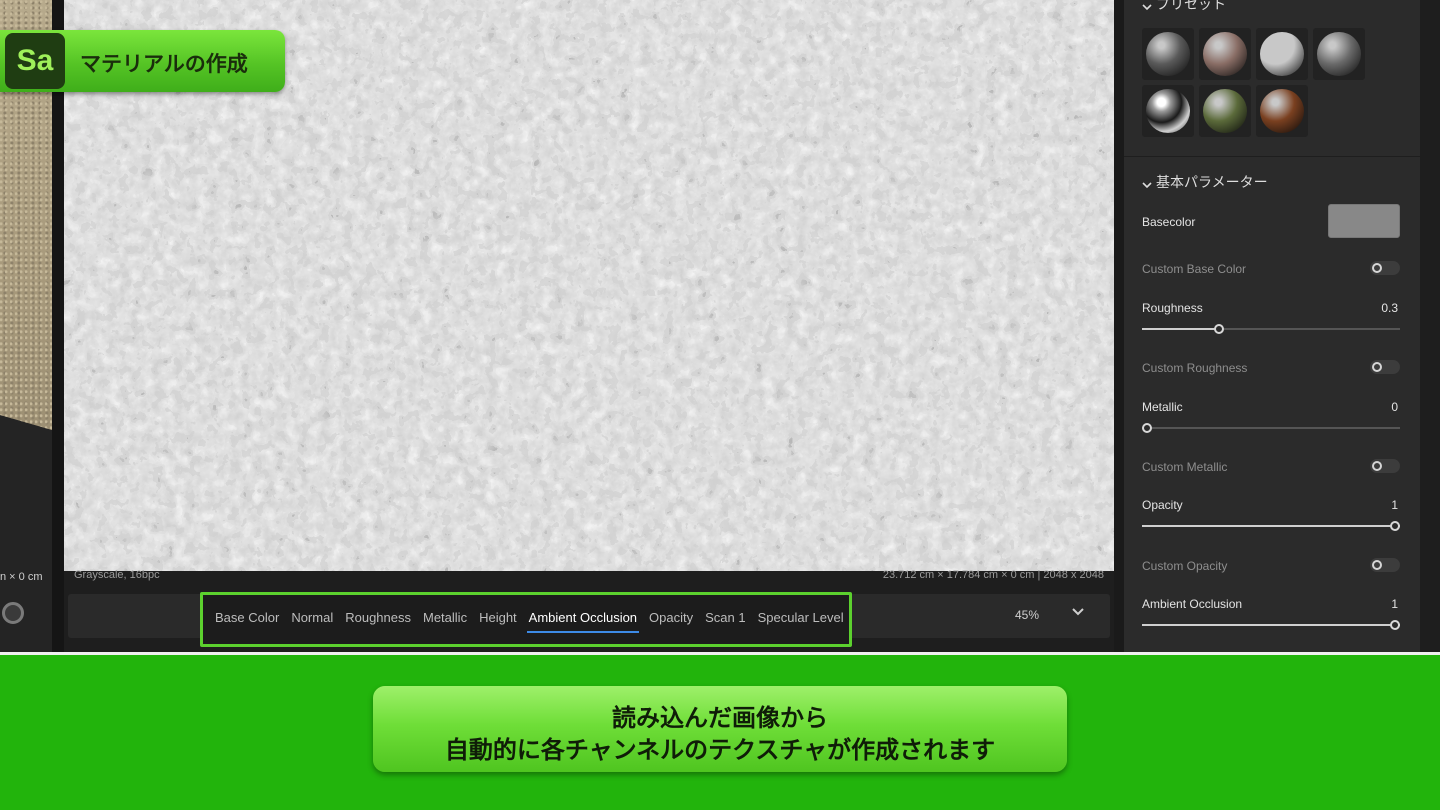  I want to click on preset-dark-gray-sphere, so click(1168, 54).